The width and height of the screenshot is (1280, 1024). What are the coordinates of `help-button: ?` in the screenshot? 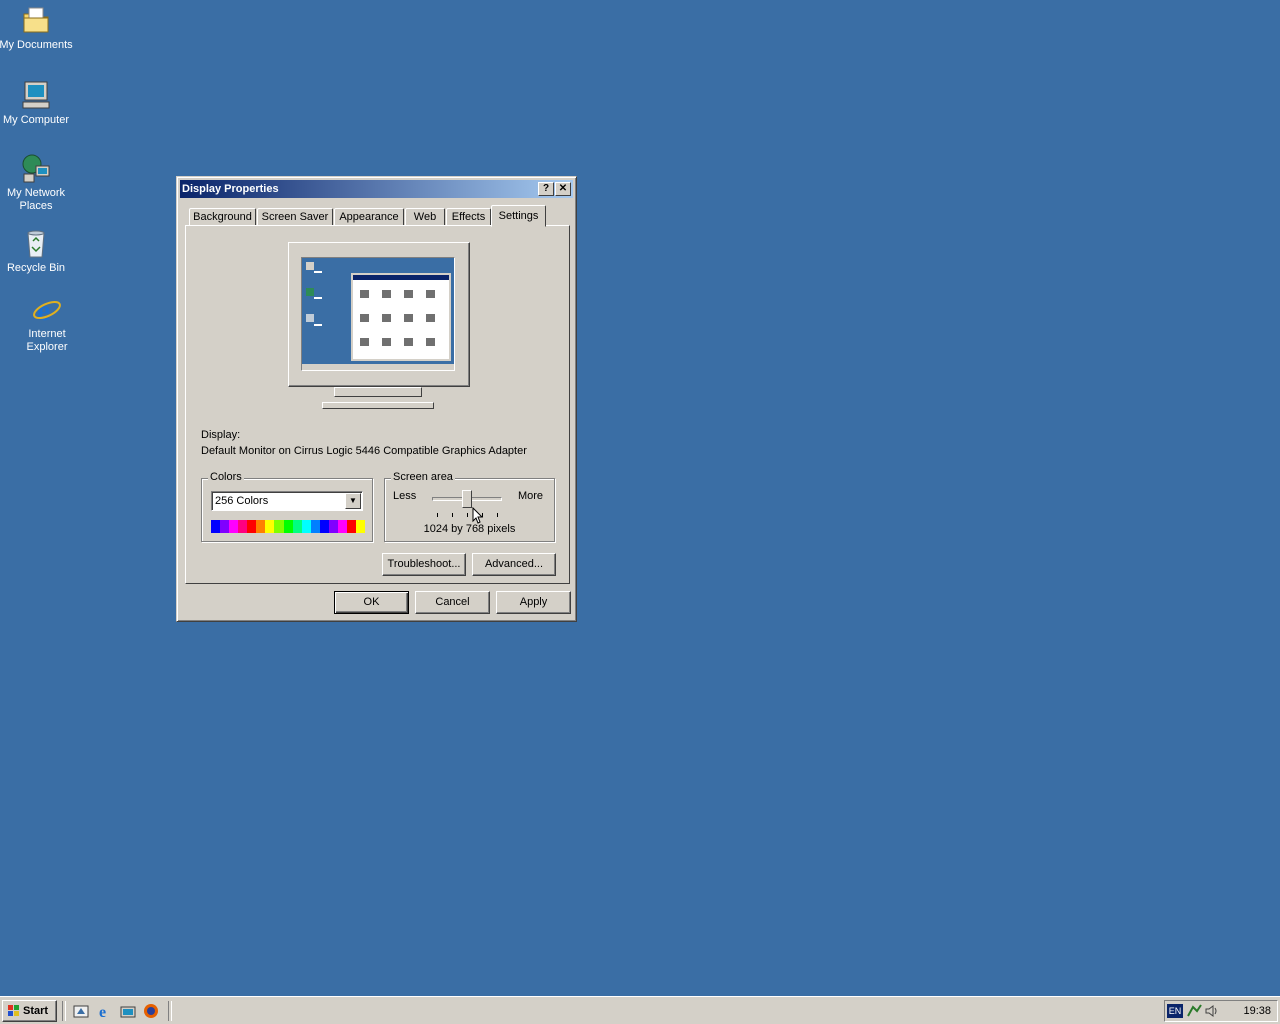 It's located at (546, 189).